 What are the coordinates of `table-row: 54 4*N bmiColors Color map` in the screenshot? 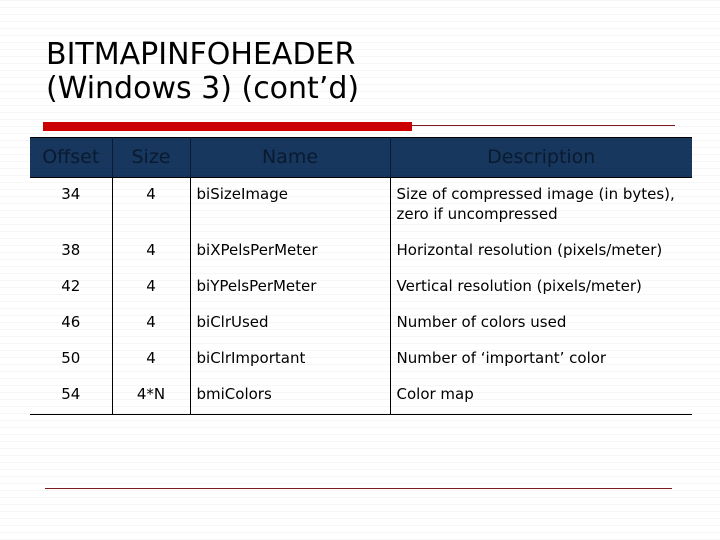 It's located at (361, 396).